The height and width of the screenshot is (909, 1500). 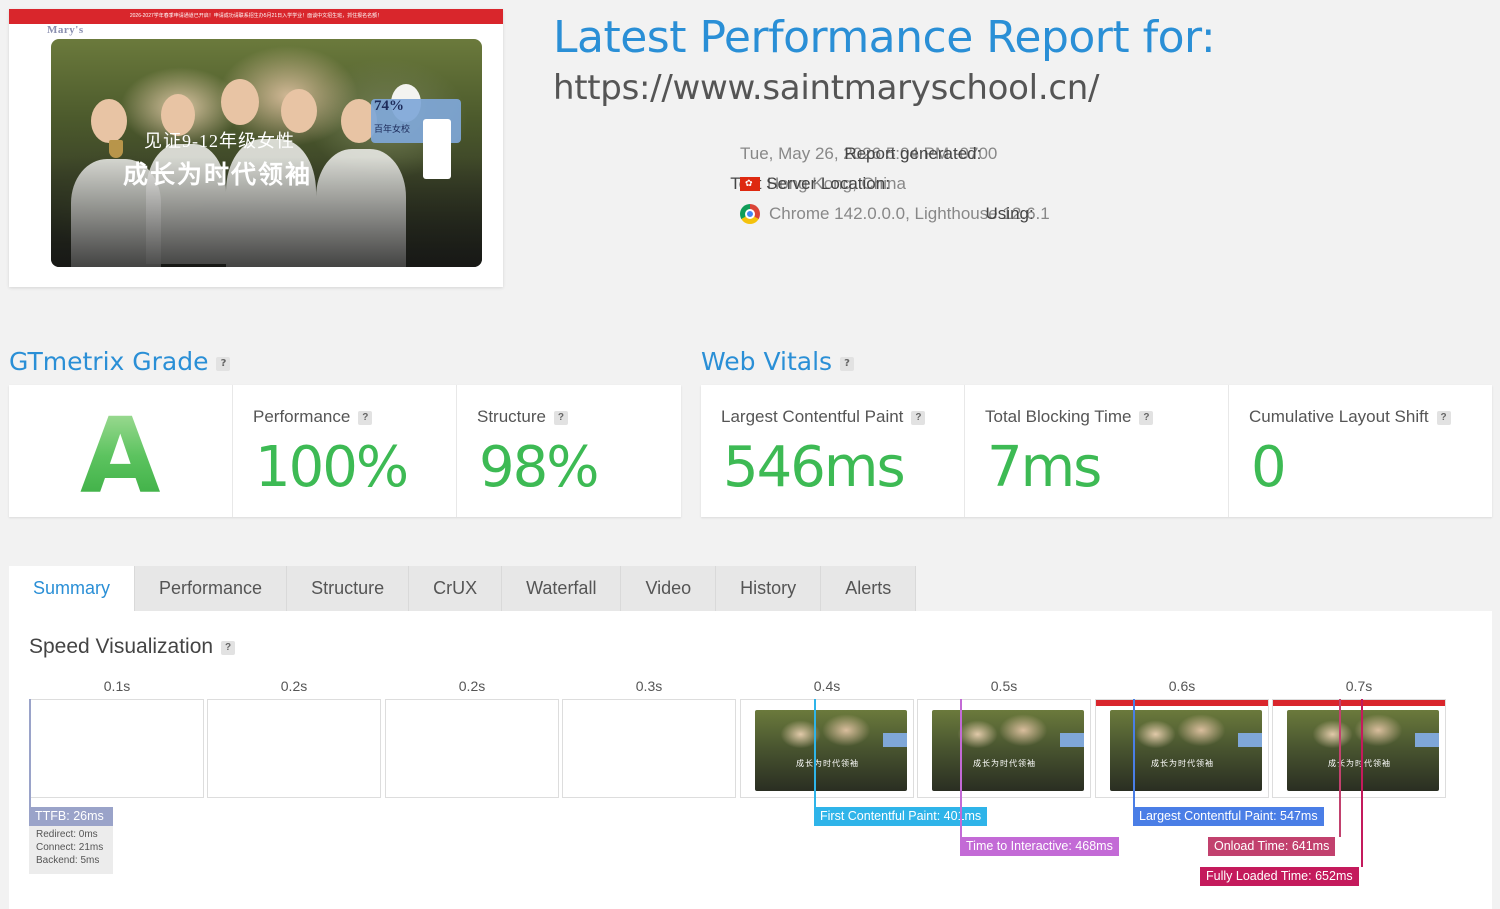 What do you see at coordinates (117, 686) in the screenshot?
I see `frame-time-label: 0.1s` at bounding box center [117, 686].